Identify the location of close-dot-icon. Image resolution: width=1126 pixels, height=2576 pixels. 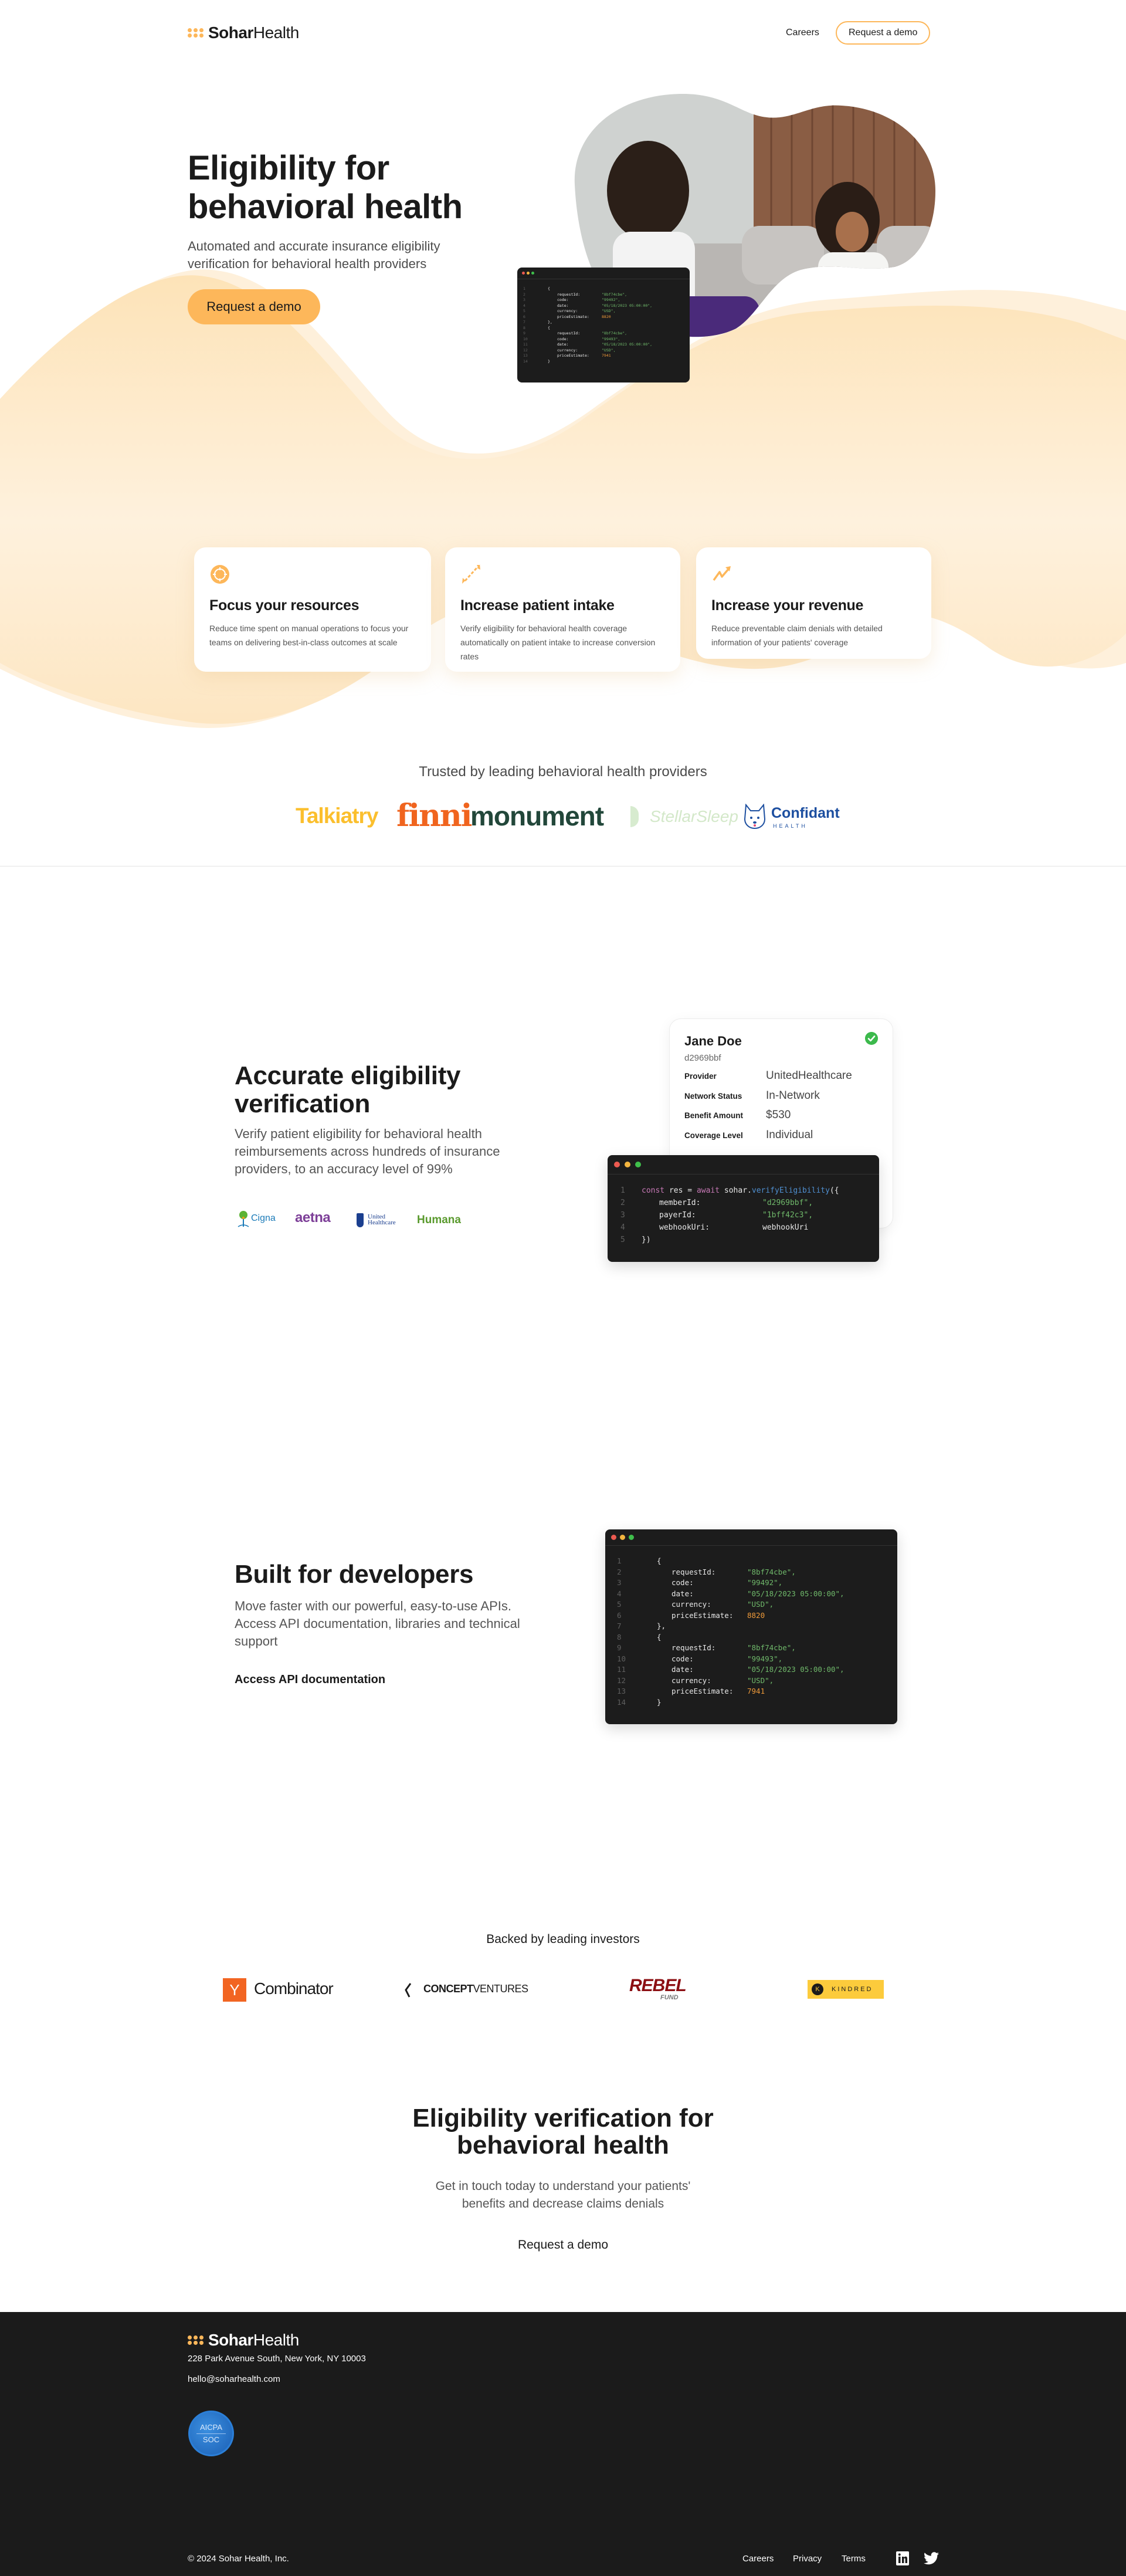
(617, 1164).